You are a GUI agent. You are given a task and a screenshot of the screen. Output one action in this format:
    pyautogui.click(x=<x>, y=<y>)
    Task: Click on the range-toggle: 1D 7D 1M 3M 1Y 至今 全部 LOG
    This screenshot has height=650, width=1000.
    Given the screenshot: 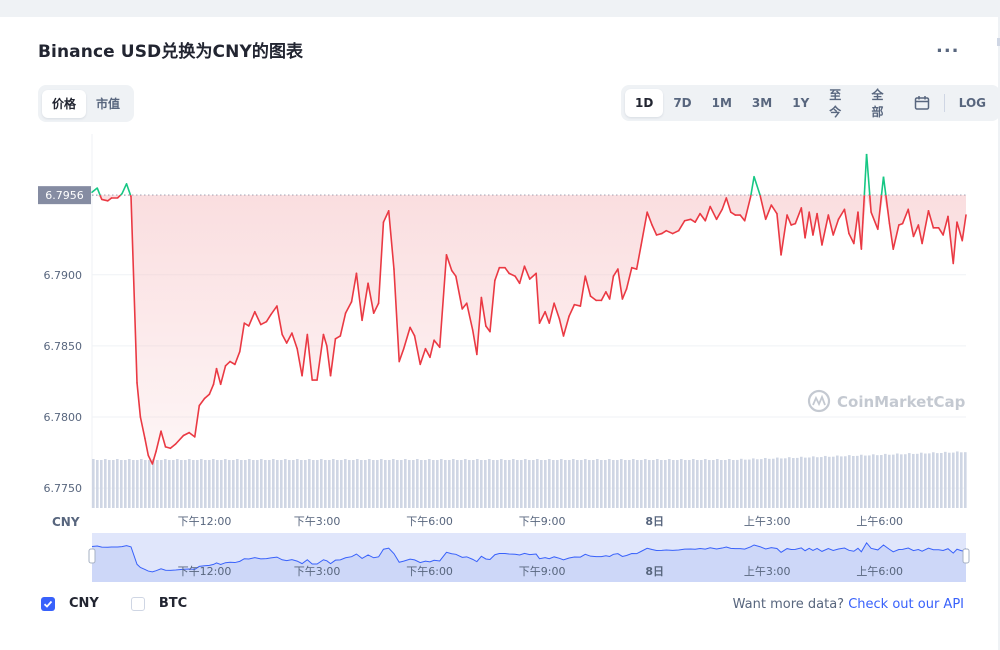 What is the action you would take?
    pyautogui.click(x=810, y=103)
    